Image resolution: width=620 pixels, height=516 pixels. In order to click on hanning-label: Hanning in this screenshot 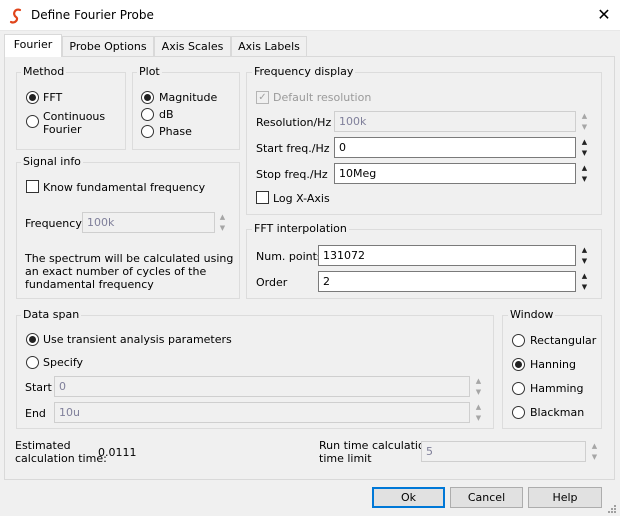, I will do `click(553, 364)`.